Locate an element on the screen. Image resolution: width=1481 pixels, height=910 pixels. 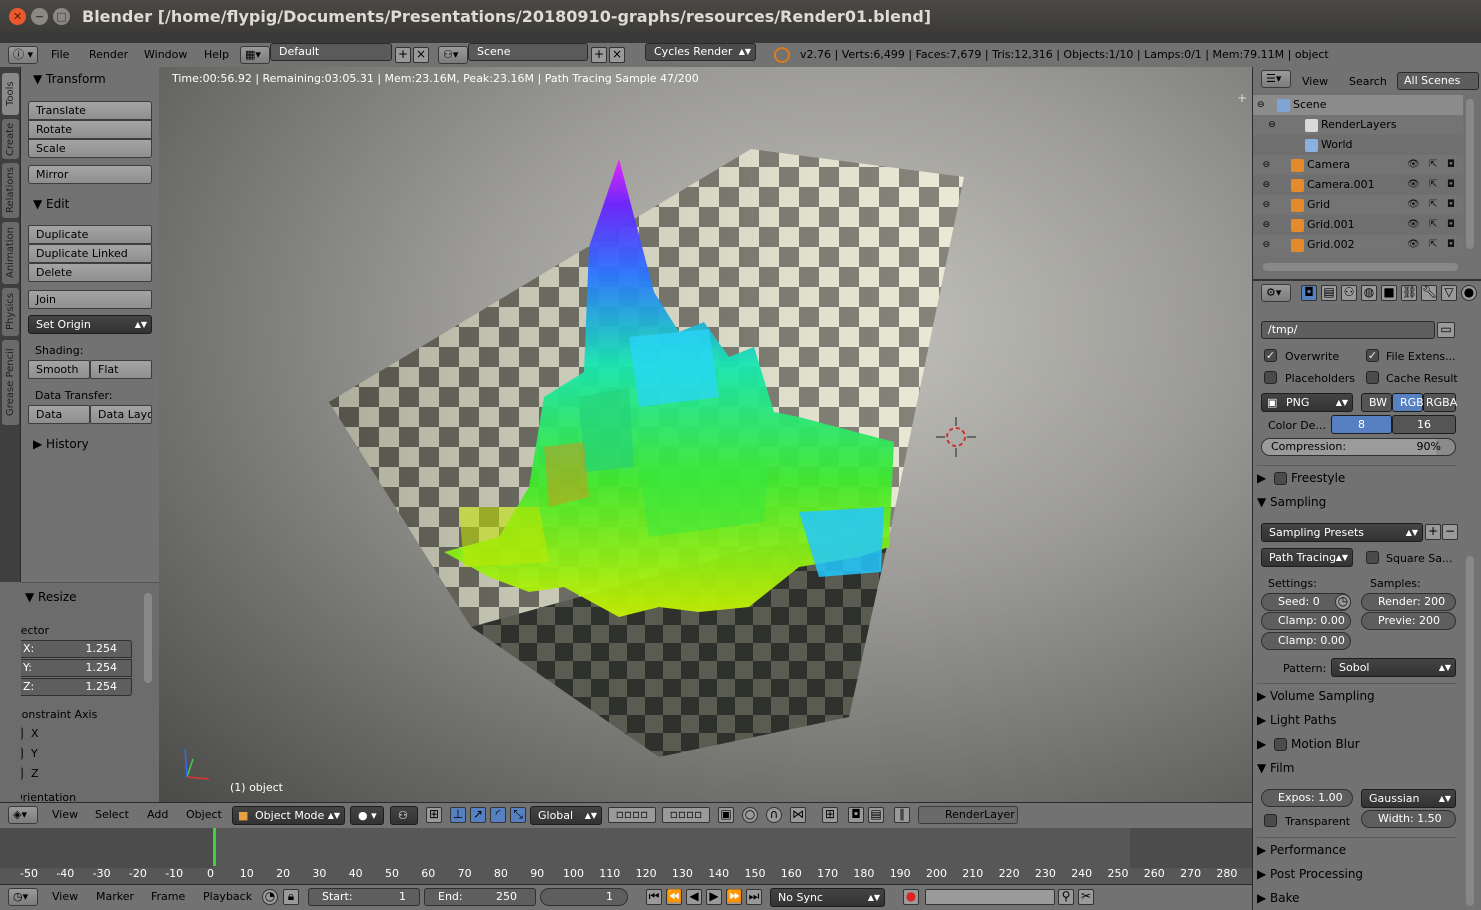
outliner-menu-search: Search is located at coordinates (1368, 81).